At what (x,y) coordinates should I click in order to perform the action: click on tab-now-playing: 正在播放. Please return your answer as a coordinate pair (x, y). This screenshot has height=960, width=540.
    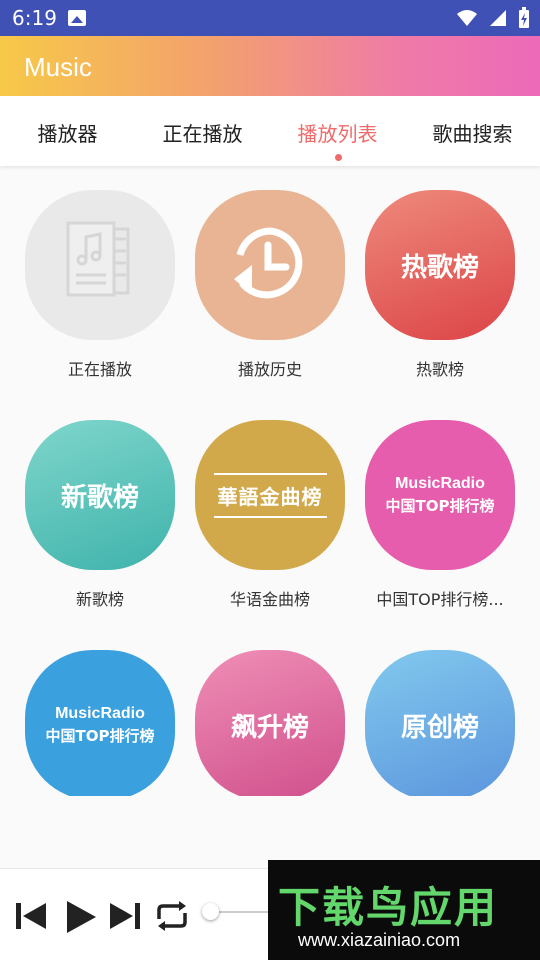
    Looking at the image, I should click on (202, 132).